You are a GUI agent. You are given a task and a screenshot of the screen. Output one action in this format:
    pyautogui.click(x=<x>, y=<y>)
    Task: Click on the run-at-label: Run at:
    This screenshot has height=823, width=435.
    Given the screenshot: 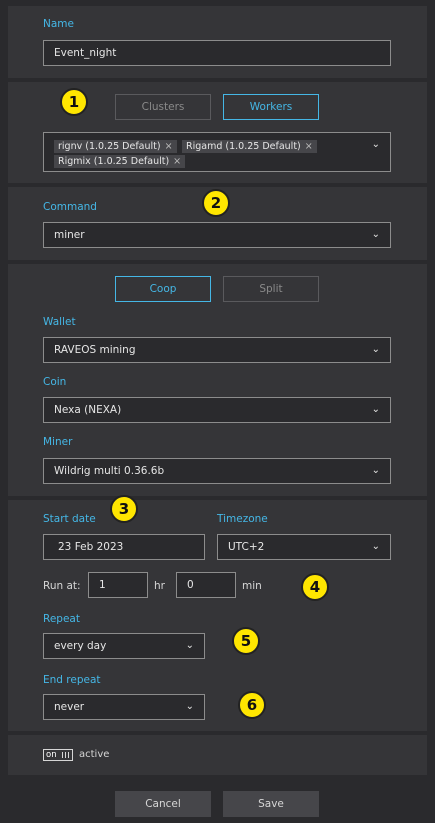 What is the action you would take?
    pyautogui.click(x=62, y=586)
    